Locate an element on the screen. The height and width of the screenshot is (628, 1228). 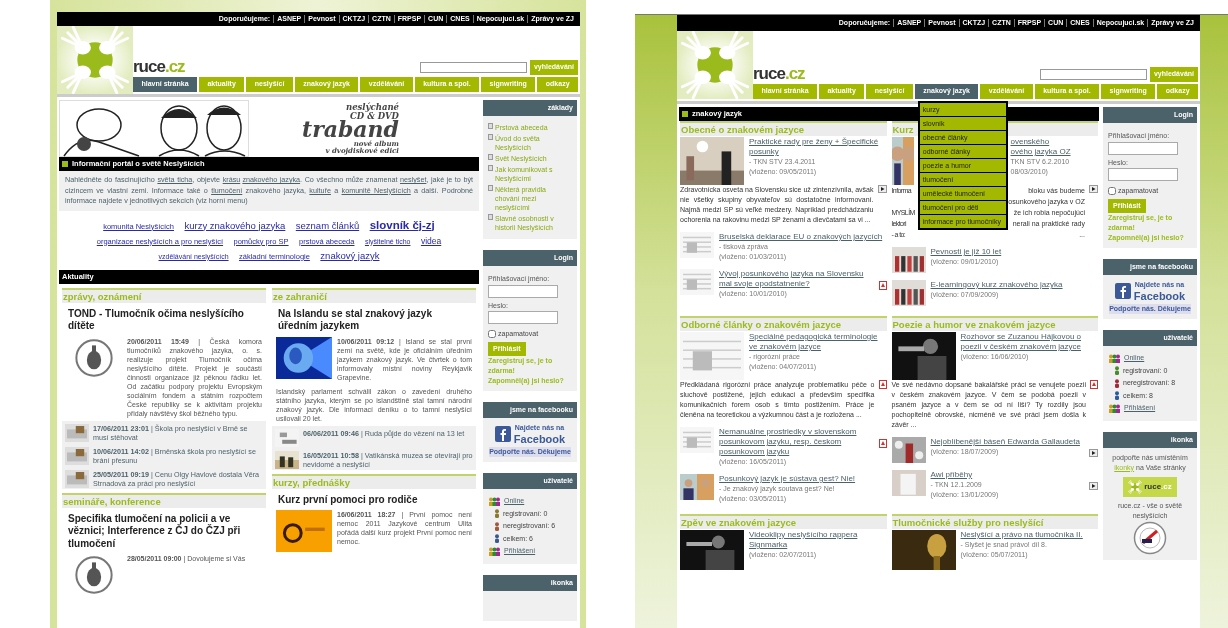
category-heading: Obecné o znakovém jazyce is located at coordinates (783, 128).